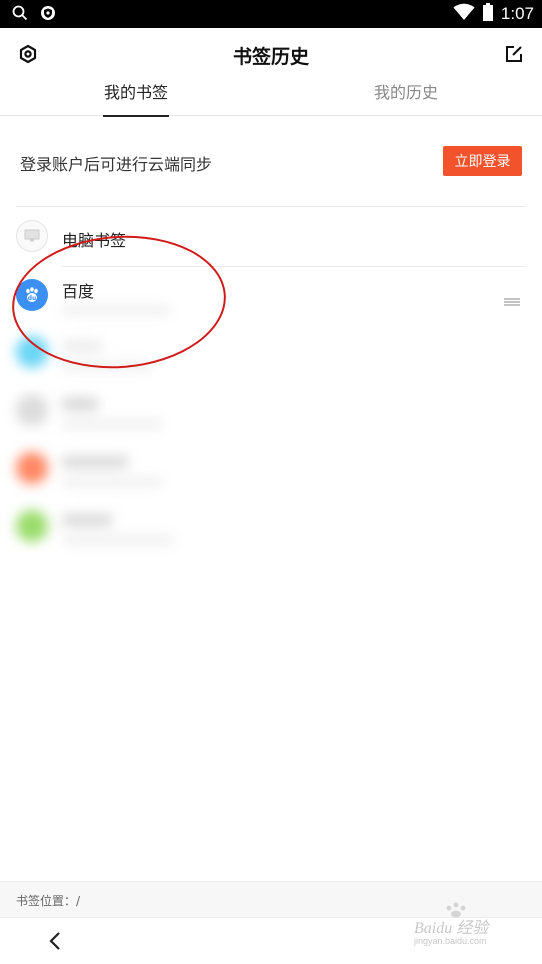 This screenshot has width=542, height=964. Describe the element at coordinates (270, 57) in the screenshot. I see `page-title: 书签历史` at that location.